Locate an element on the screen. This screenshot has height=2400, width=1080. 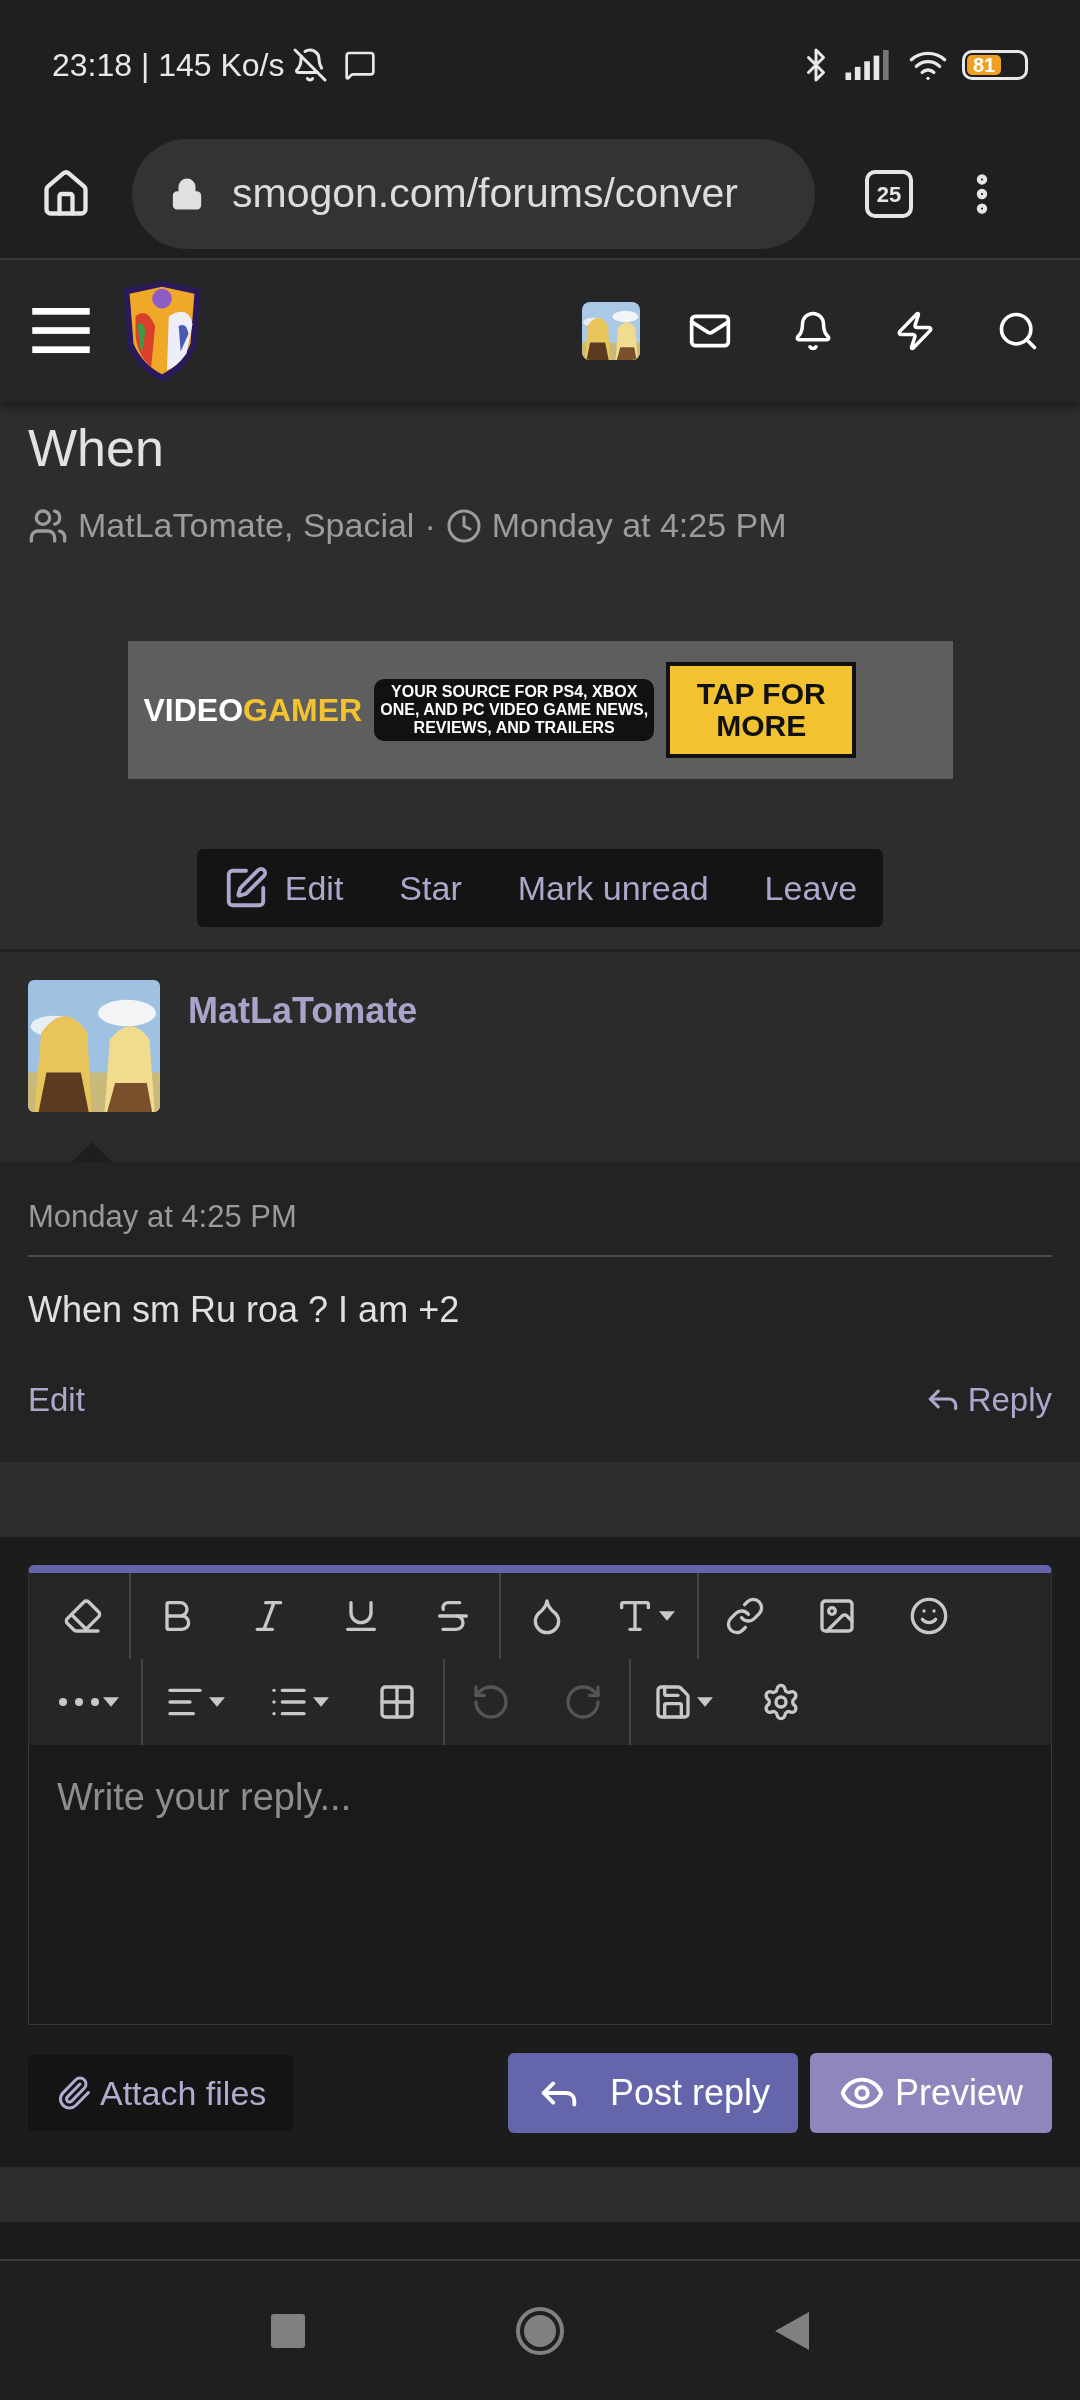
post-reply-button: Post reply is located at coordinates (653, 2093).